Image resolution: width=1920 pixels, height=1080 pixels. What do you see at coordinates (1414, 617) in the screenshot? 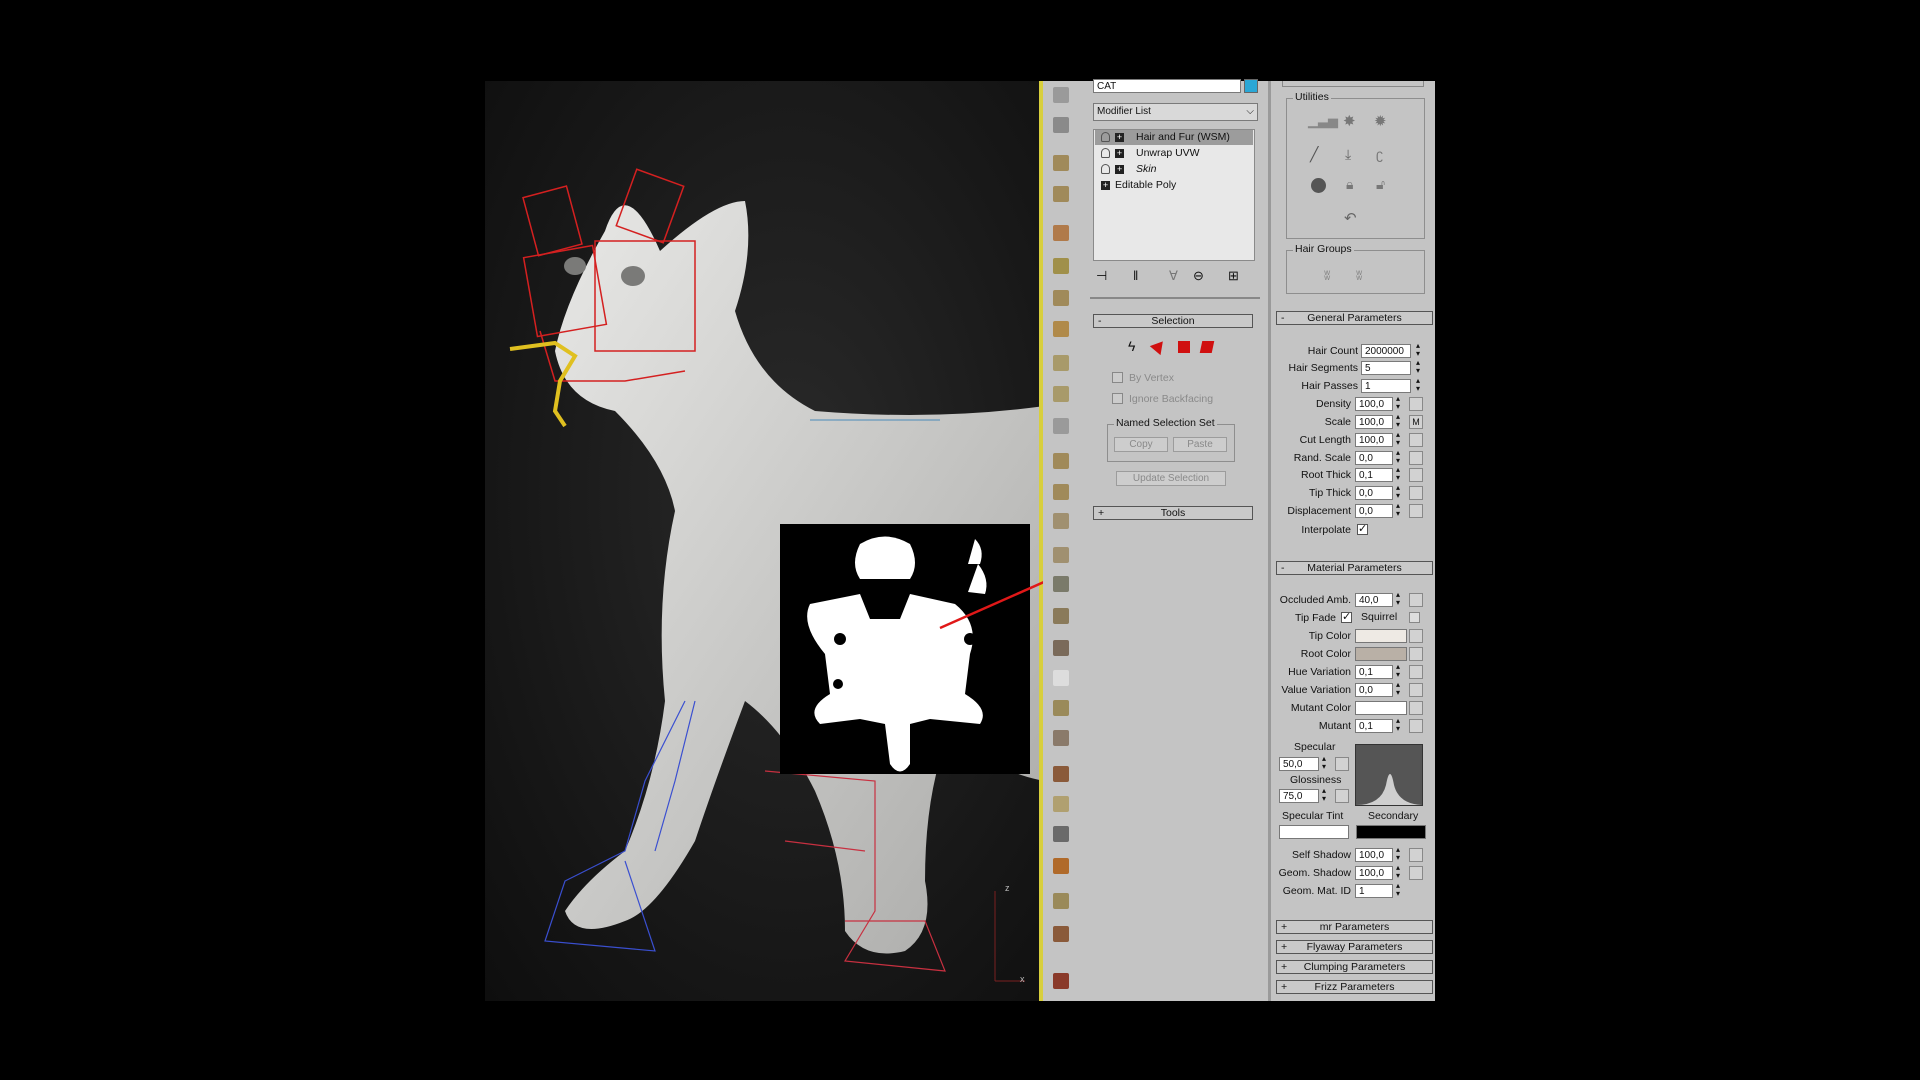
I see `squirrel-checkbox` at bounding box center [1414, 617].